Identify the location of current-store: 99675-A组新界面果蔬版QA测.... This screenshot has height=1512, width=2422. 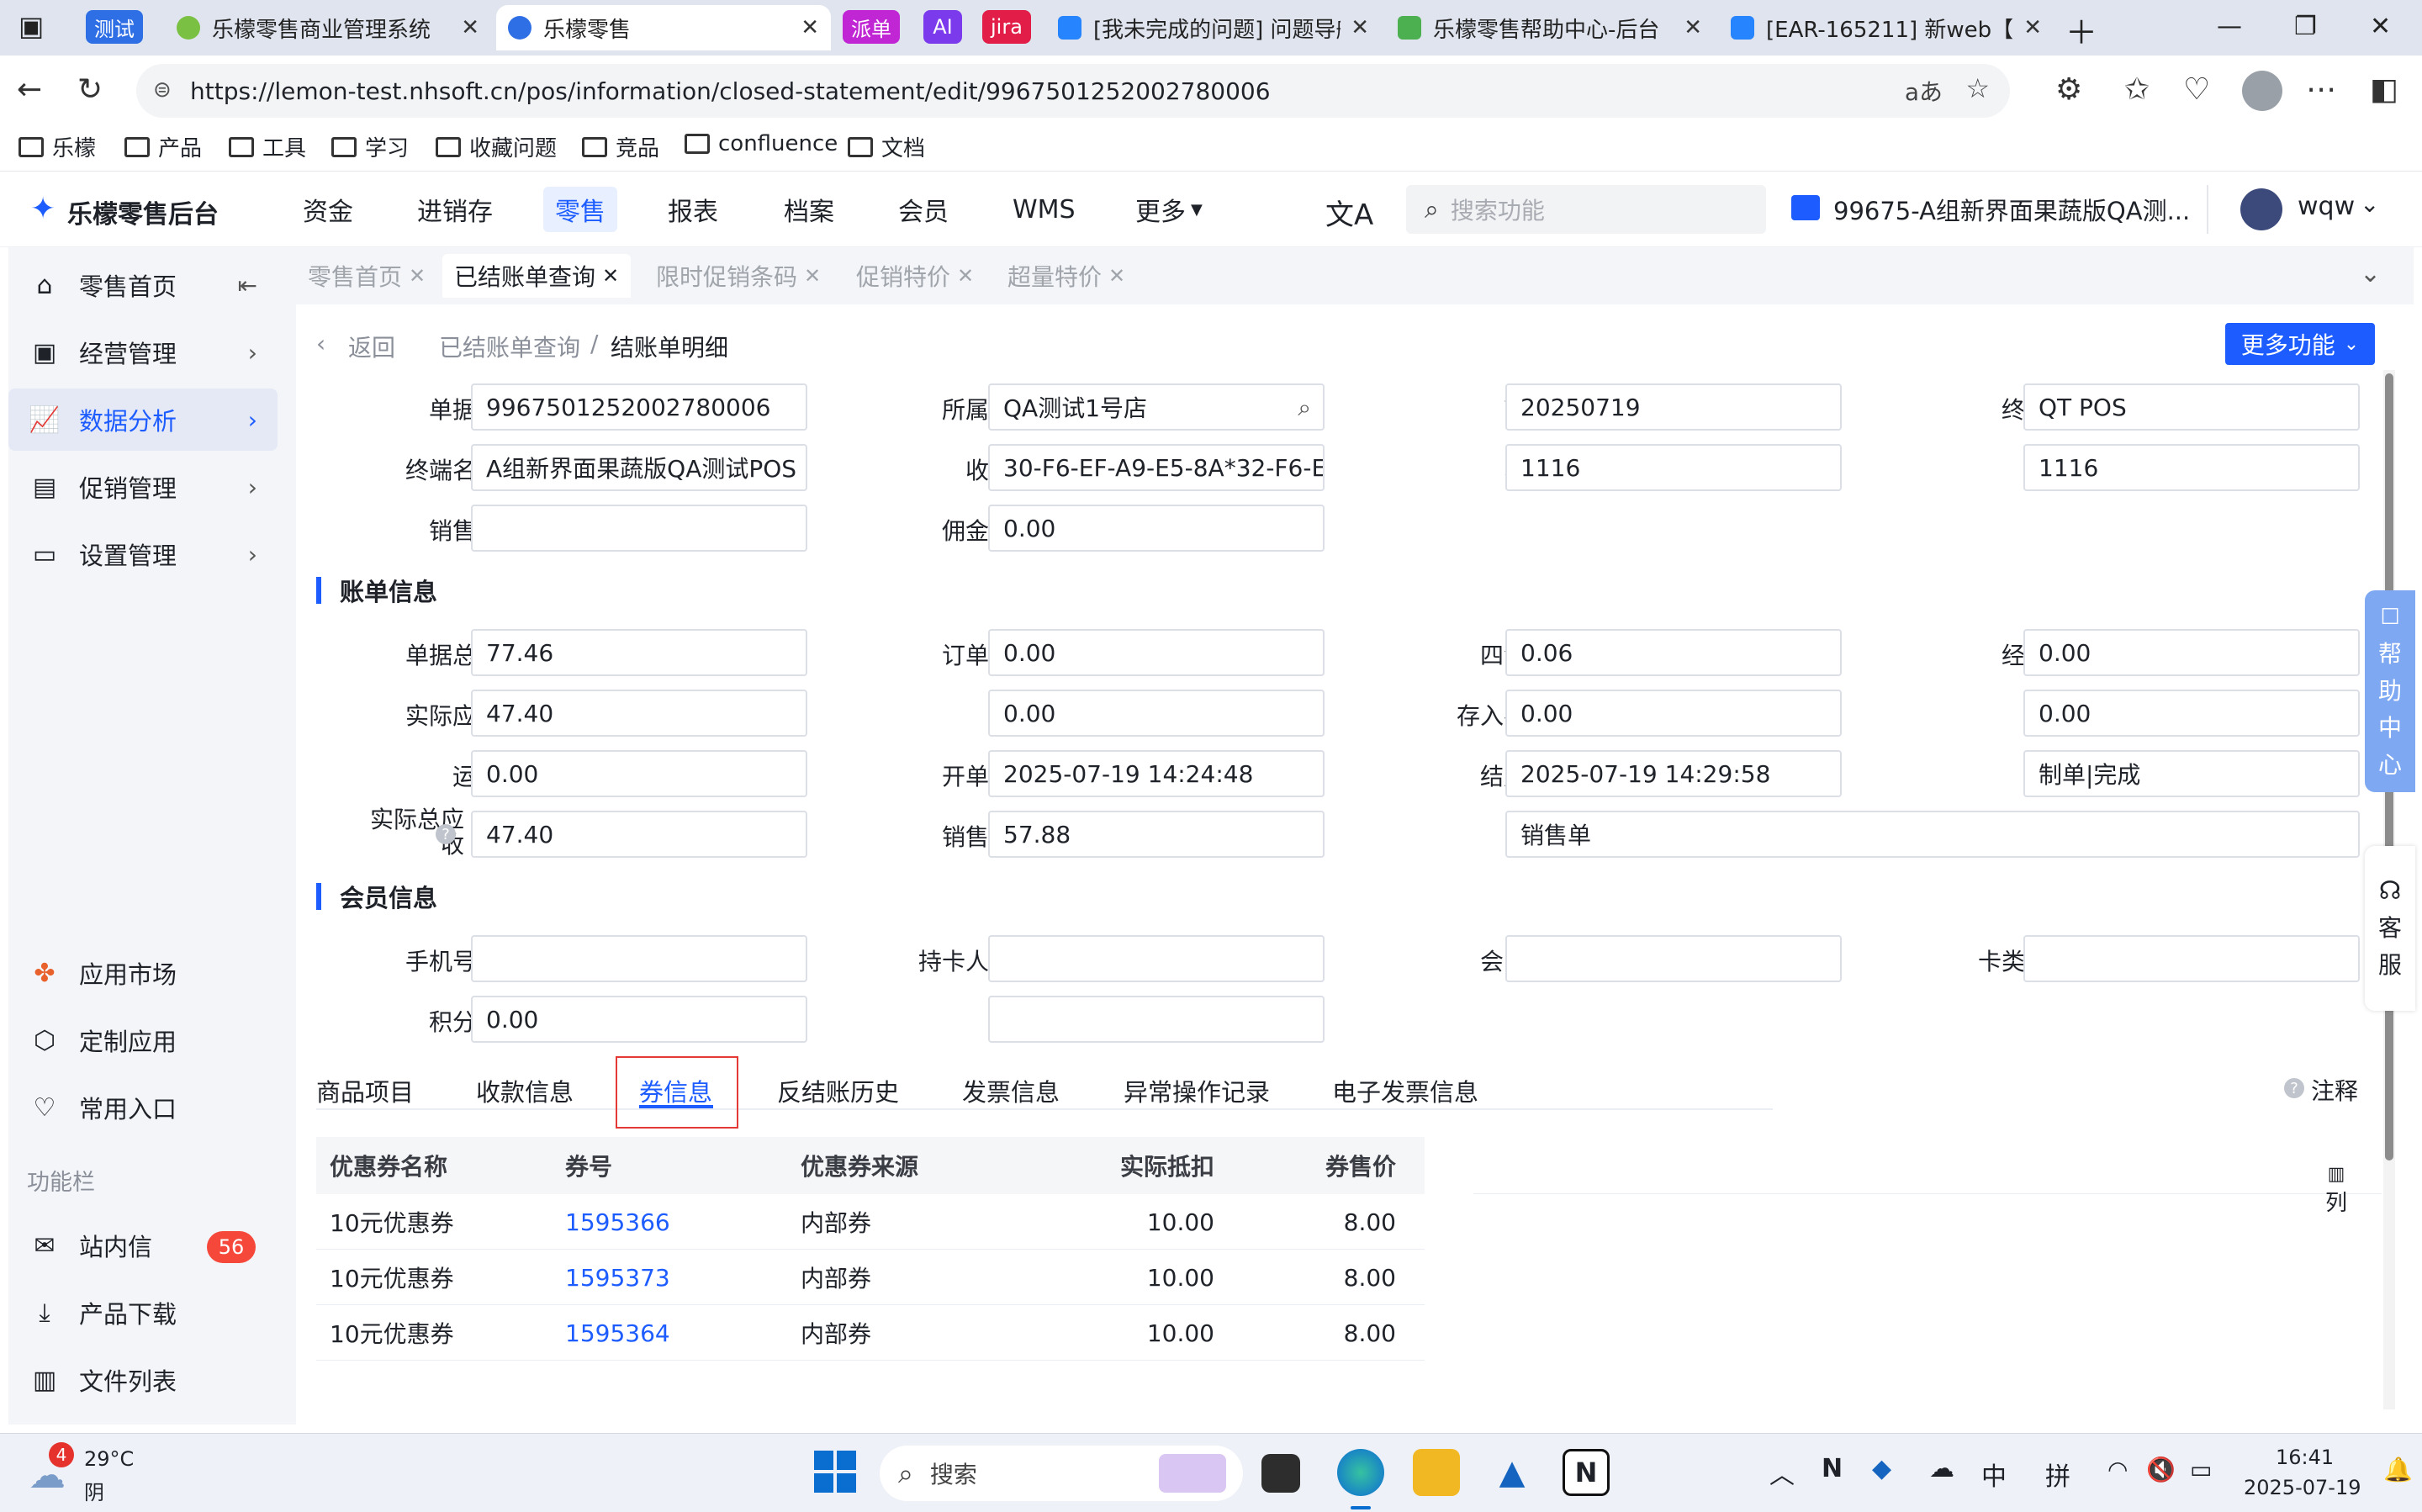
(2011, 209).